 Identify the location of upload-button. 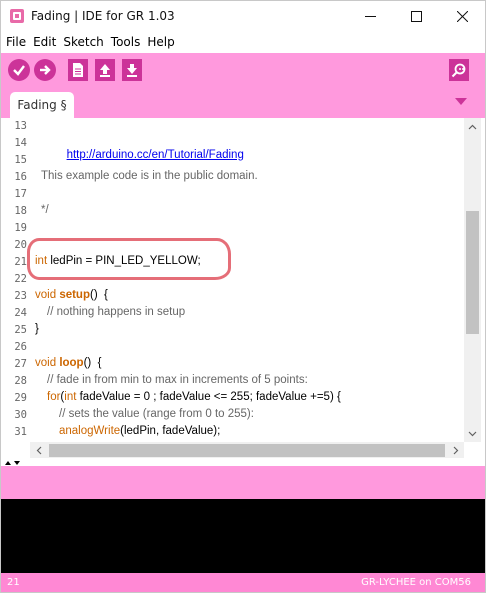
(45, 70).